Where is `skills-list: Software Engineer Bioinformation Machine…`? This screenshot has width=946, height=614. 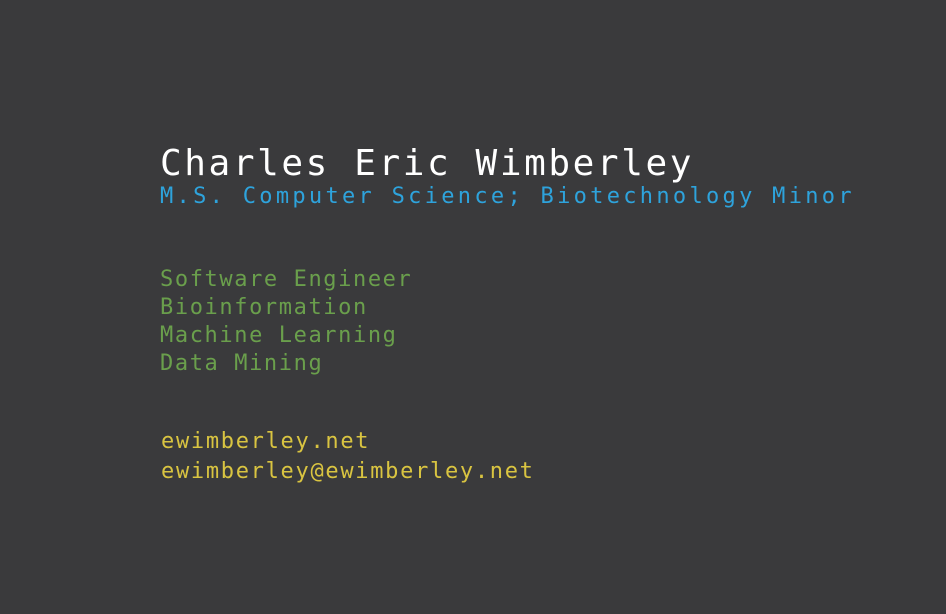 skills-list: Software Engineer Bioinformation Machine… is located at coordinates (286, 322).